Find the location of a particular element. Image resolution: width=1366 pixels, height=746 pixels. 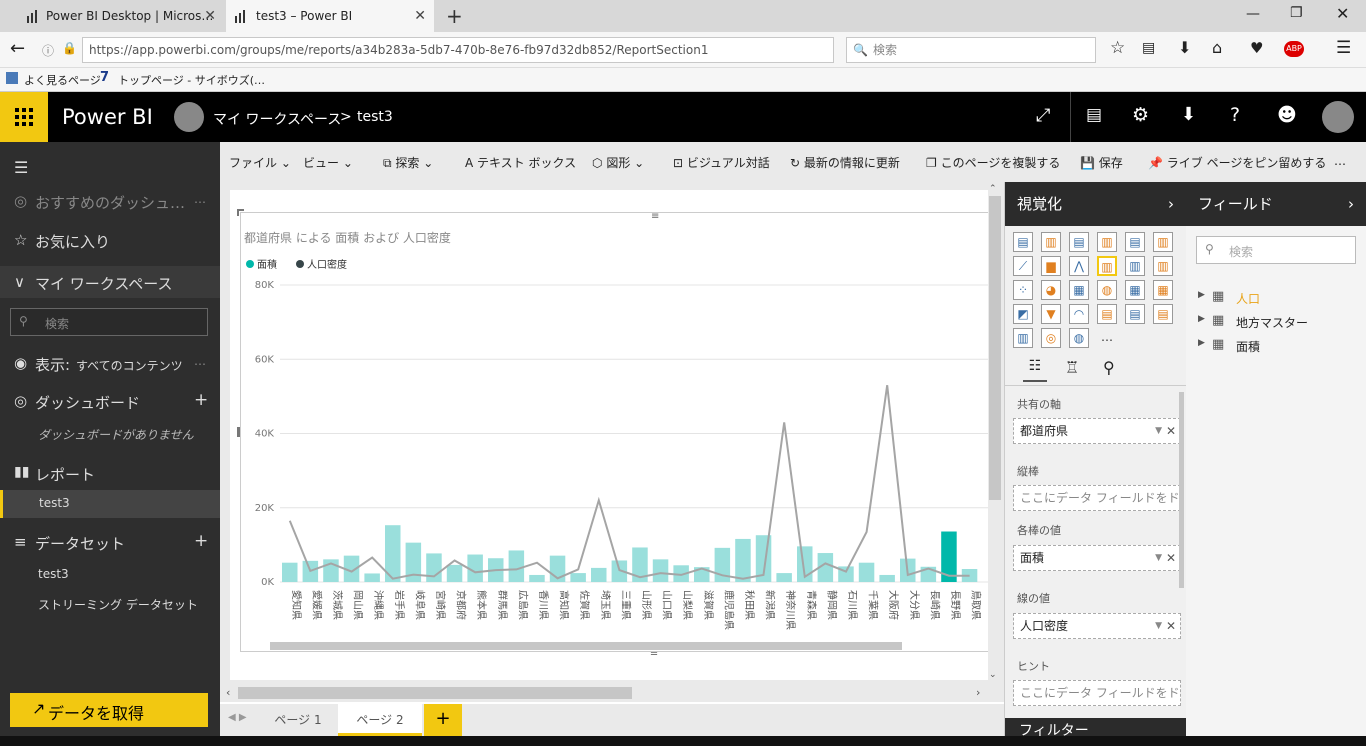

dataset-item-streaming: ストリーミング データセット is located at coordinates (118, 604).